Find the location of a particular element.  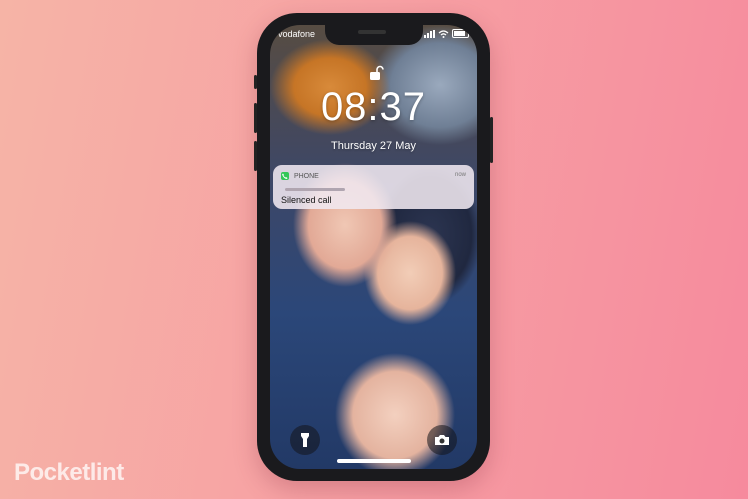

notification-redacted-line is located at coordinates (315, 189).